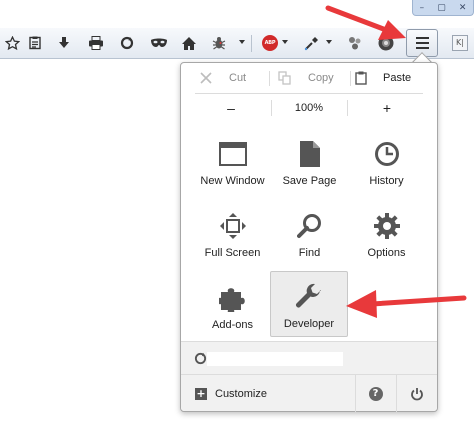 This screenshot has width=474, height=427. What do you see at coordinates (310, 154) in the screenshot?
I see `save-page-icon` at bounding box center [310, 154].